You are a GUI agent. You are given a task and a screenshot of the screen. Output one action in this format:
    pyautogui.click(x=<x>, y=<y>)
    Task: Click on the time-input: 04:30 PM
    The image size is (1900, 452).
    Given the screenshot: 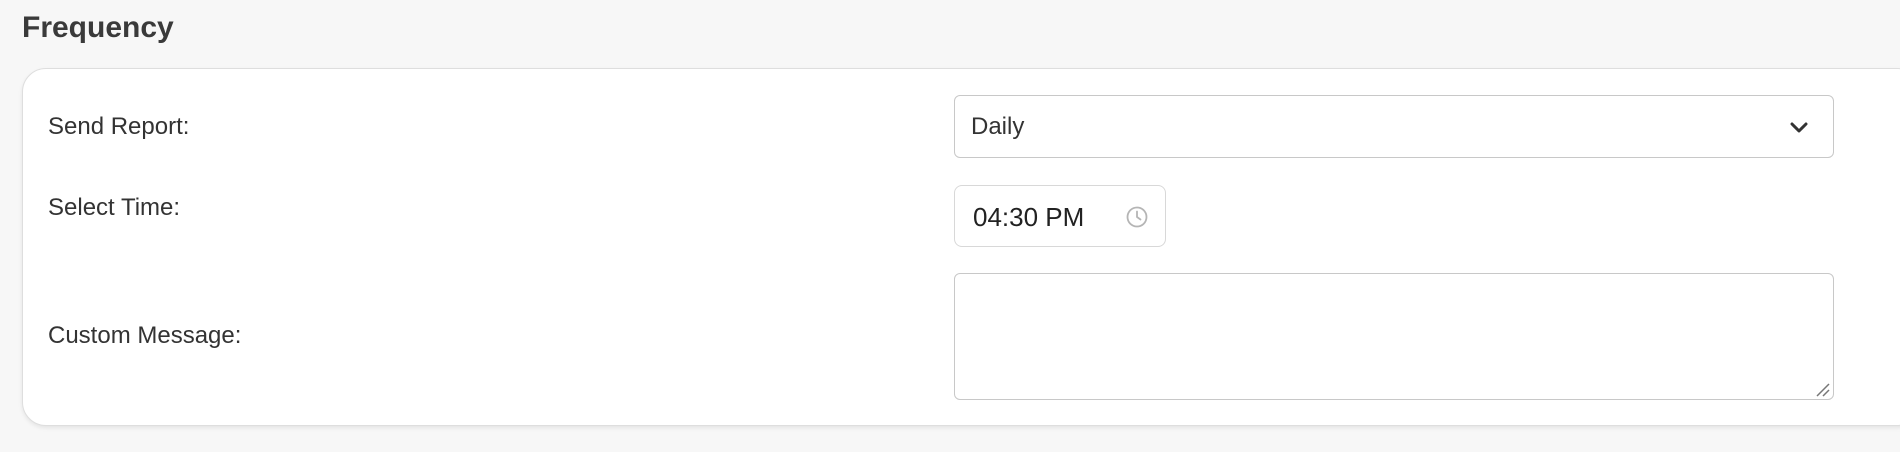 What is the action you would take?
    pyautogui.click(x=1060, y=216)
    